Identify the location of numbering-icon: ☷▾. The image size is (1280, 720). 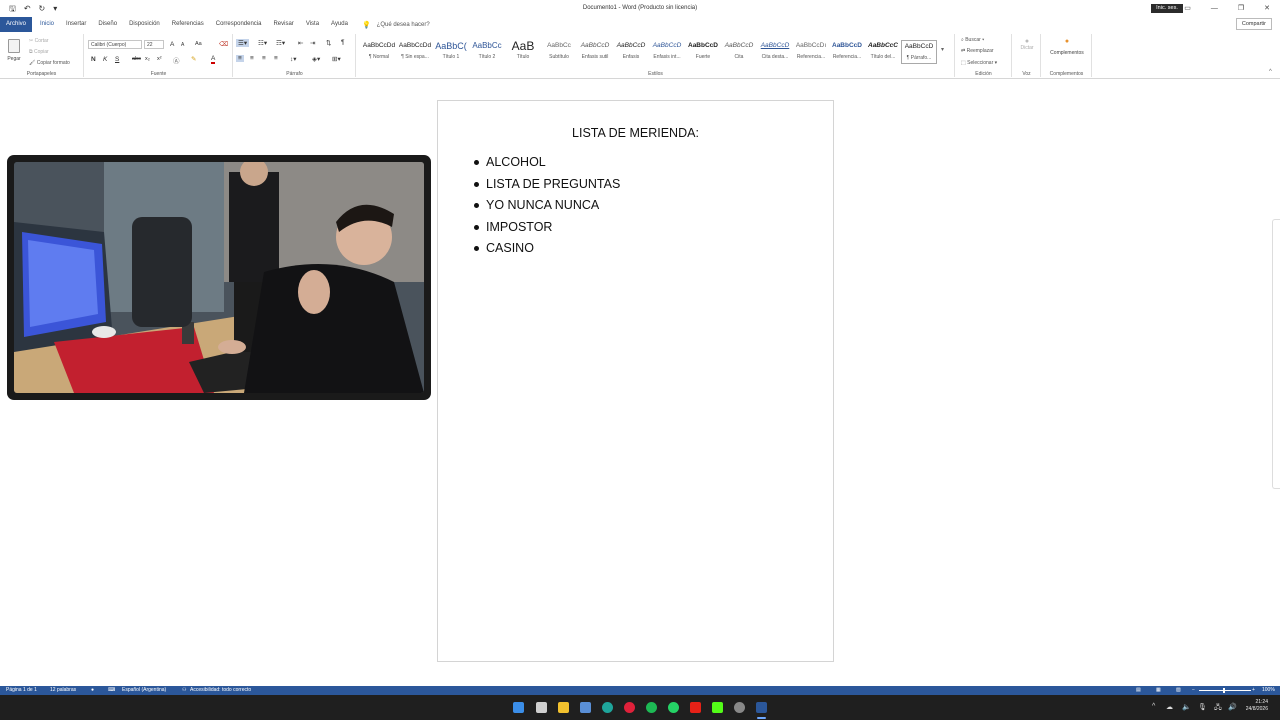
(262, 43).